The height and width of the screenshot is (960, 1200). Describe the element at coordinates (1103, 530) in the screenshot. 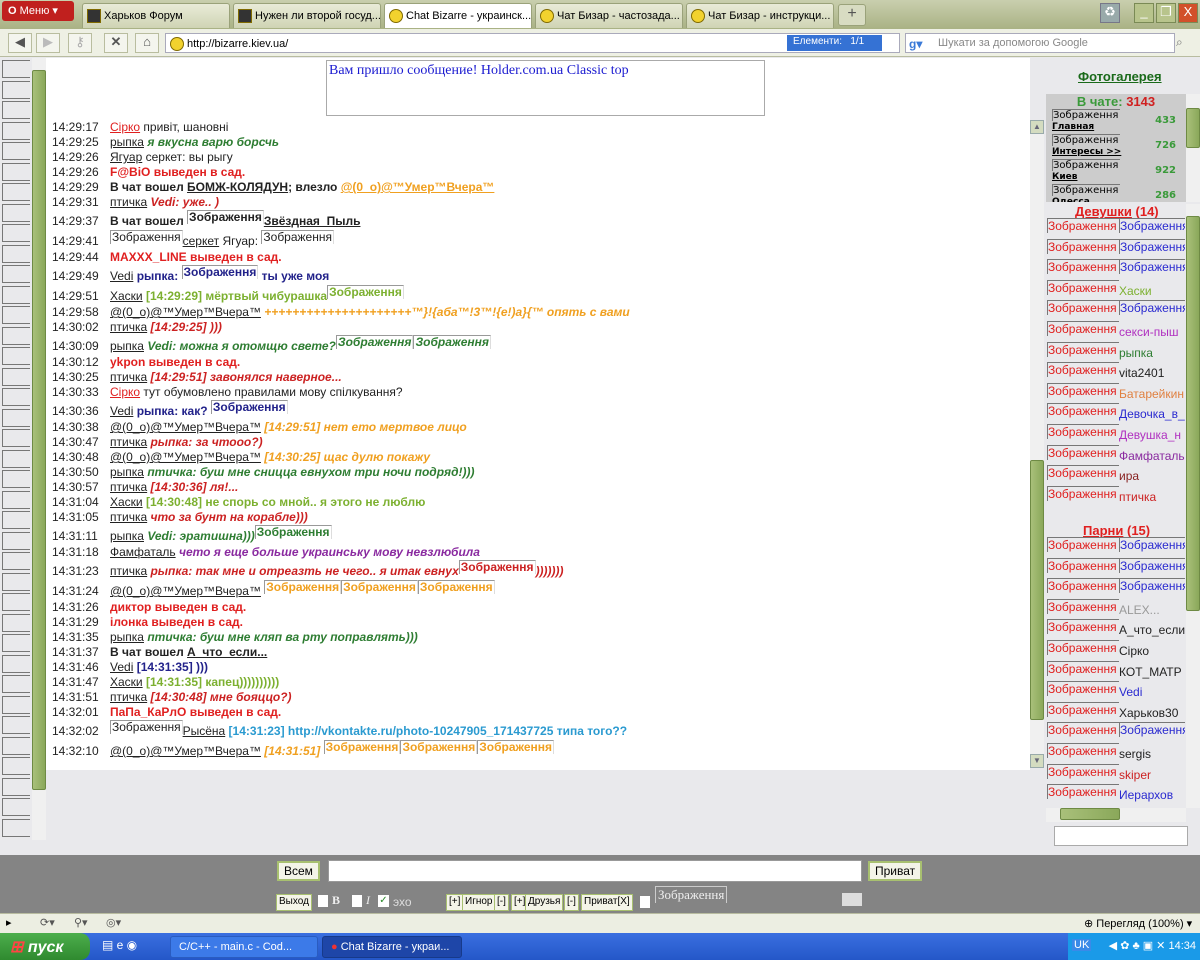

I see `boys-link: Парни` at that location.